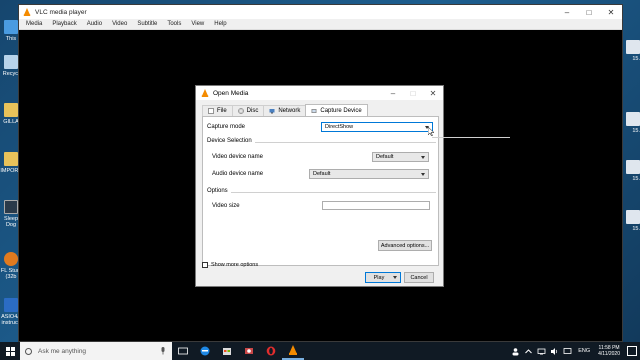 Image resolution: width=640 pixels, height=360 pixels. Describe the element at coordinates (197, 24) in the screenshot. I see `menu-view: View` at that location.